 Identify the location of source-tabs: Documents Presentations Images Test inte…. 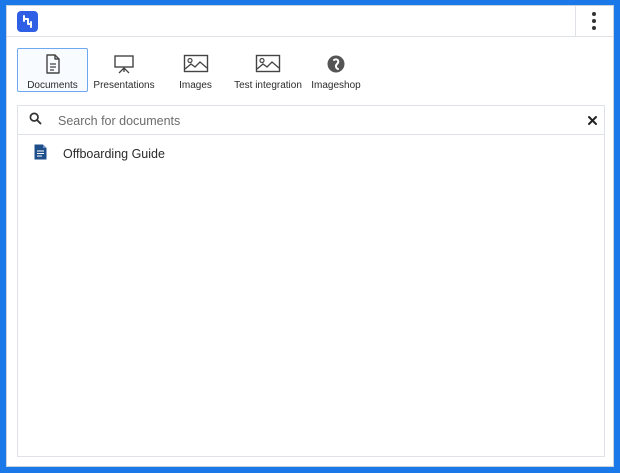
(192, 71).